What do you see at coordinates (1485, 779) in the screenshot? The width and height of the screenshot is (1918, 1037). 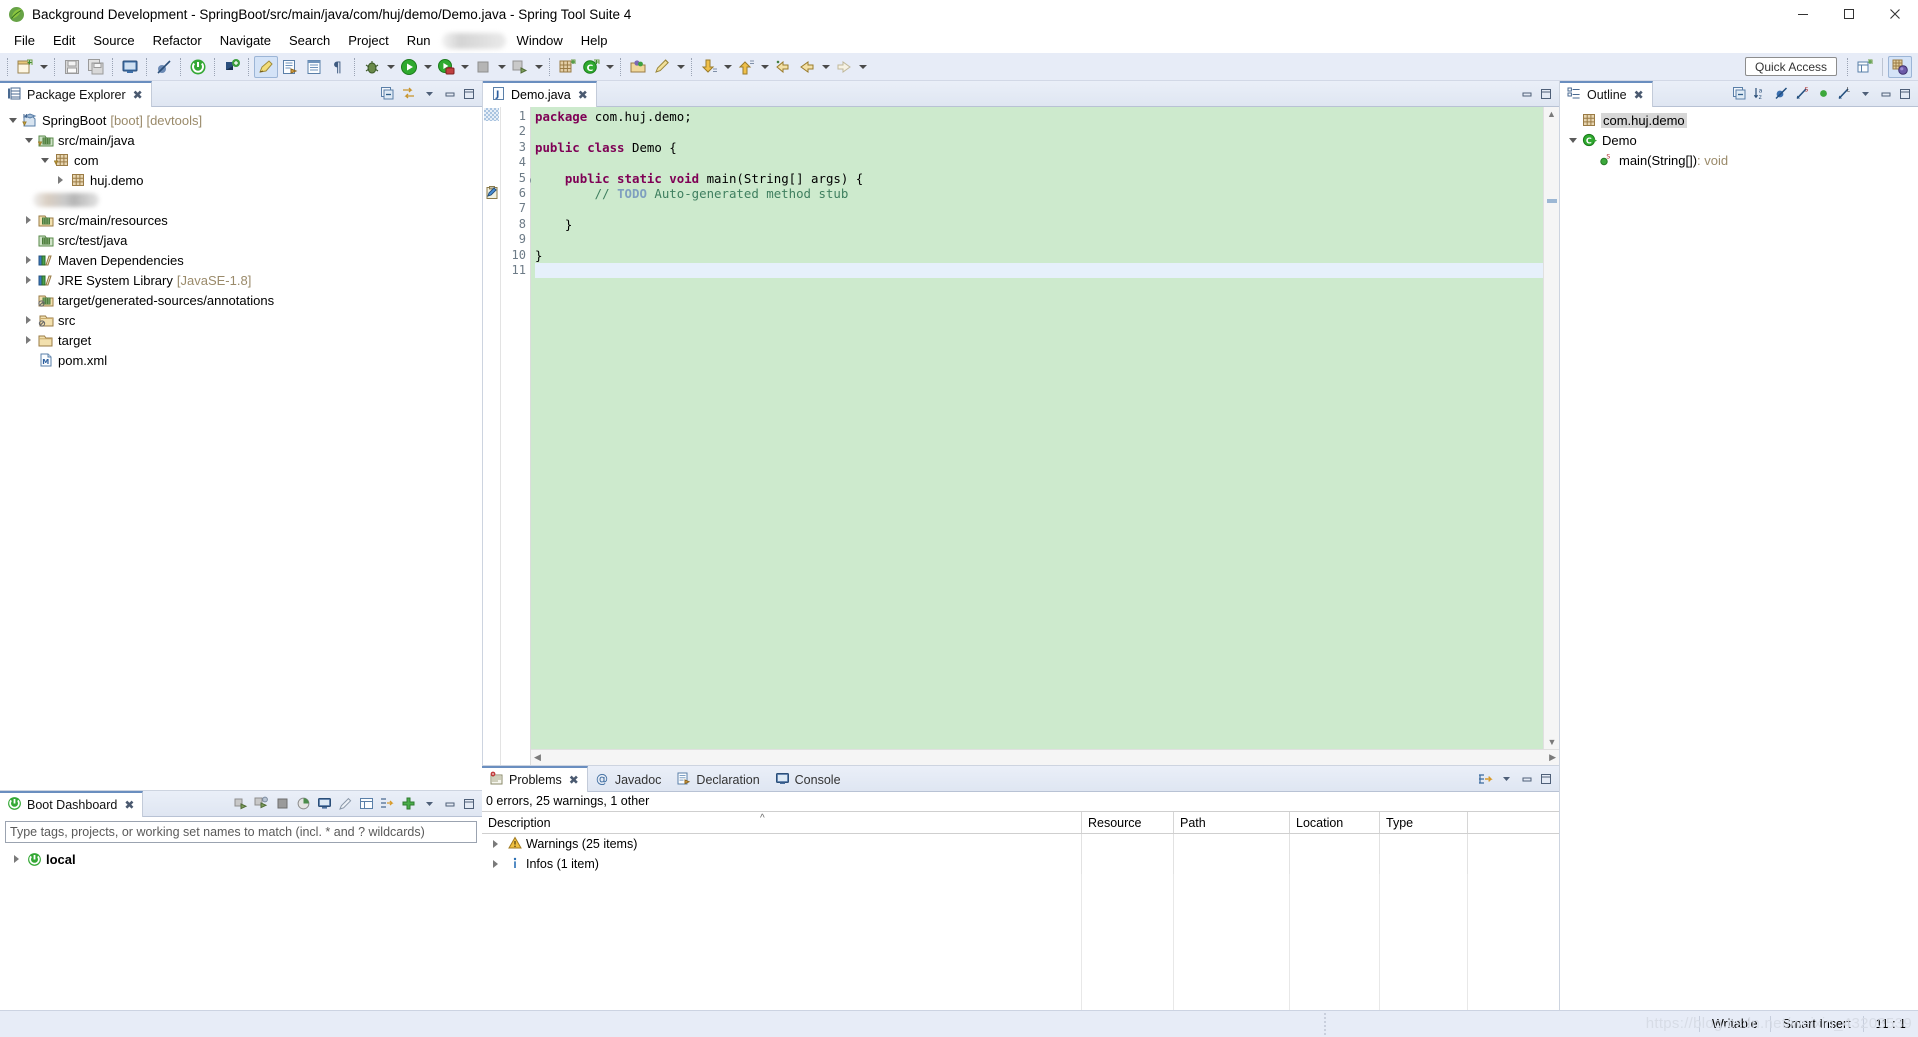 I see `focus-on-selection-icon` at bounding box center [1485, 779].